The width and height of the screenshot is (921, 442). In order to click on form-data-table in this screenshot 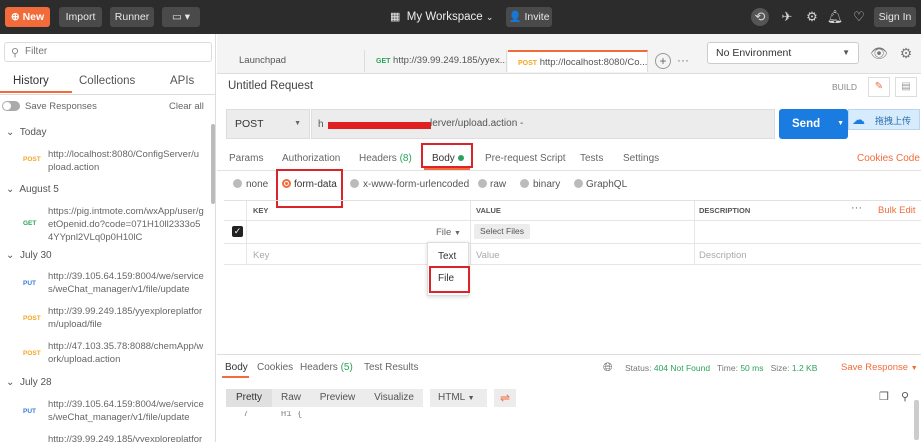, I will do `click(572, 232)`.